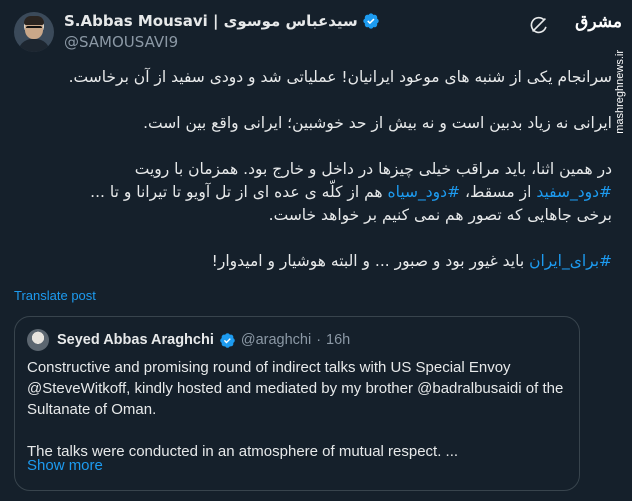  Describe the element at coordinates (276, 340) in the screenshot. I see `quote-author-handle: @araghchi` at that location.